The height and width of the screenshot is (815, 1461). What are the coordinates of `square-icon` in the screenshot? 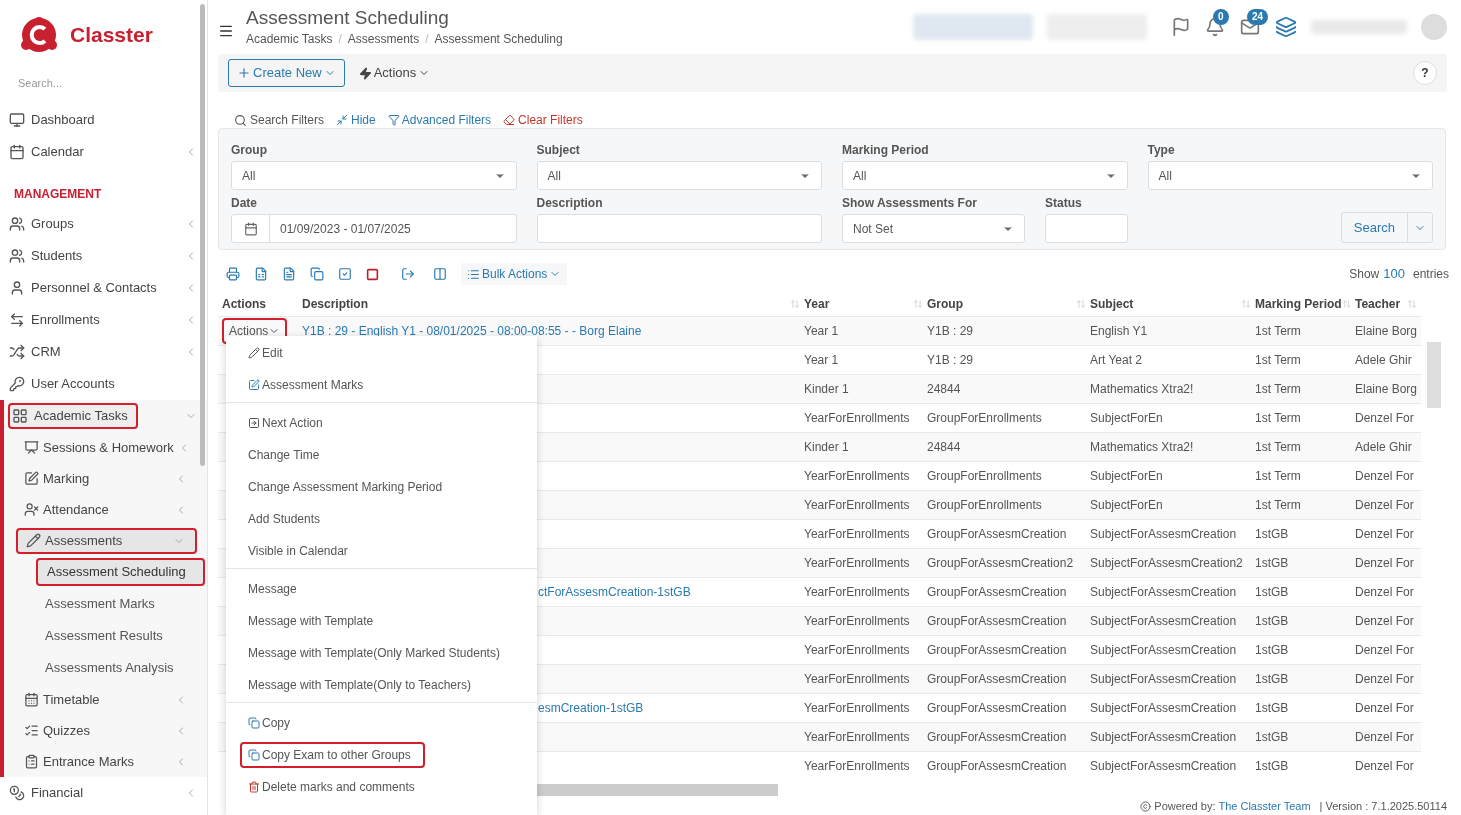 It's located at (372, 274).